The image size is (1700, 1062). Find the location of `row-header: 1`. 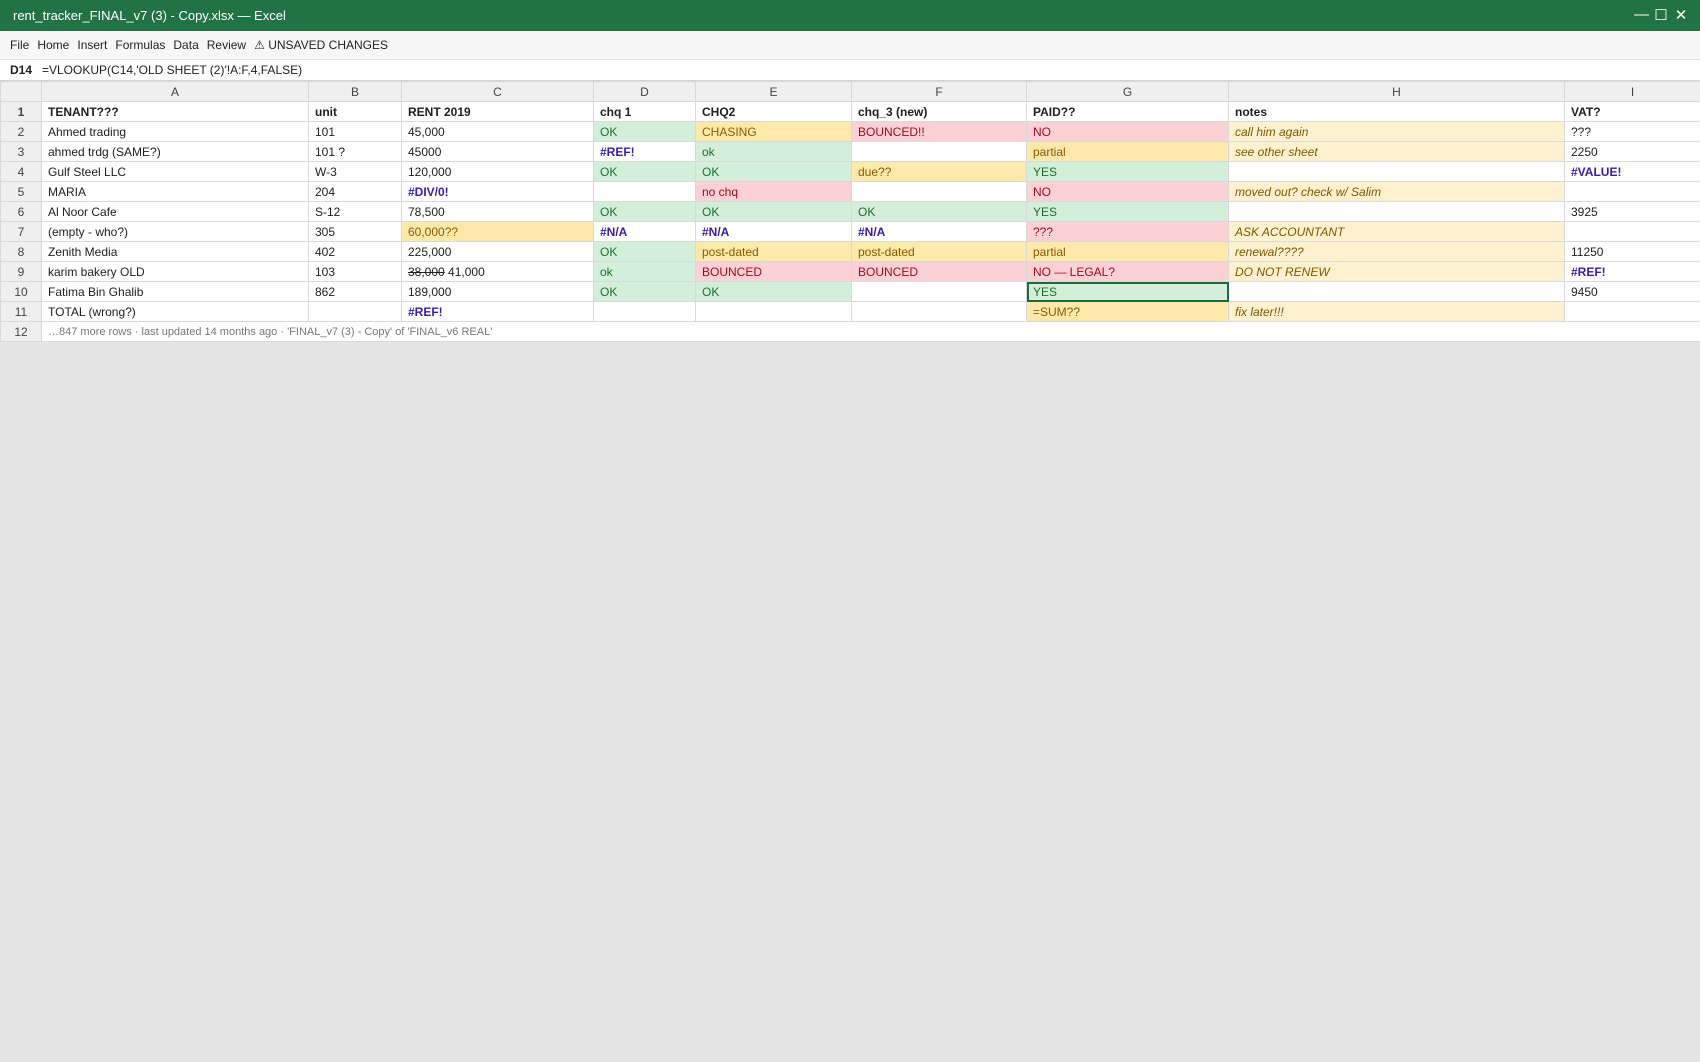

row-header: 1 is located at coordinates (21, 111).